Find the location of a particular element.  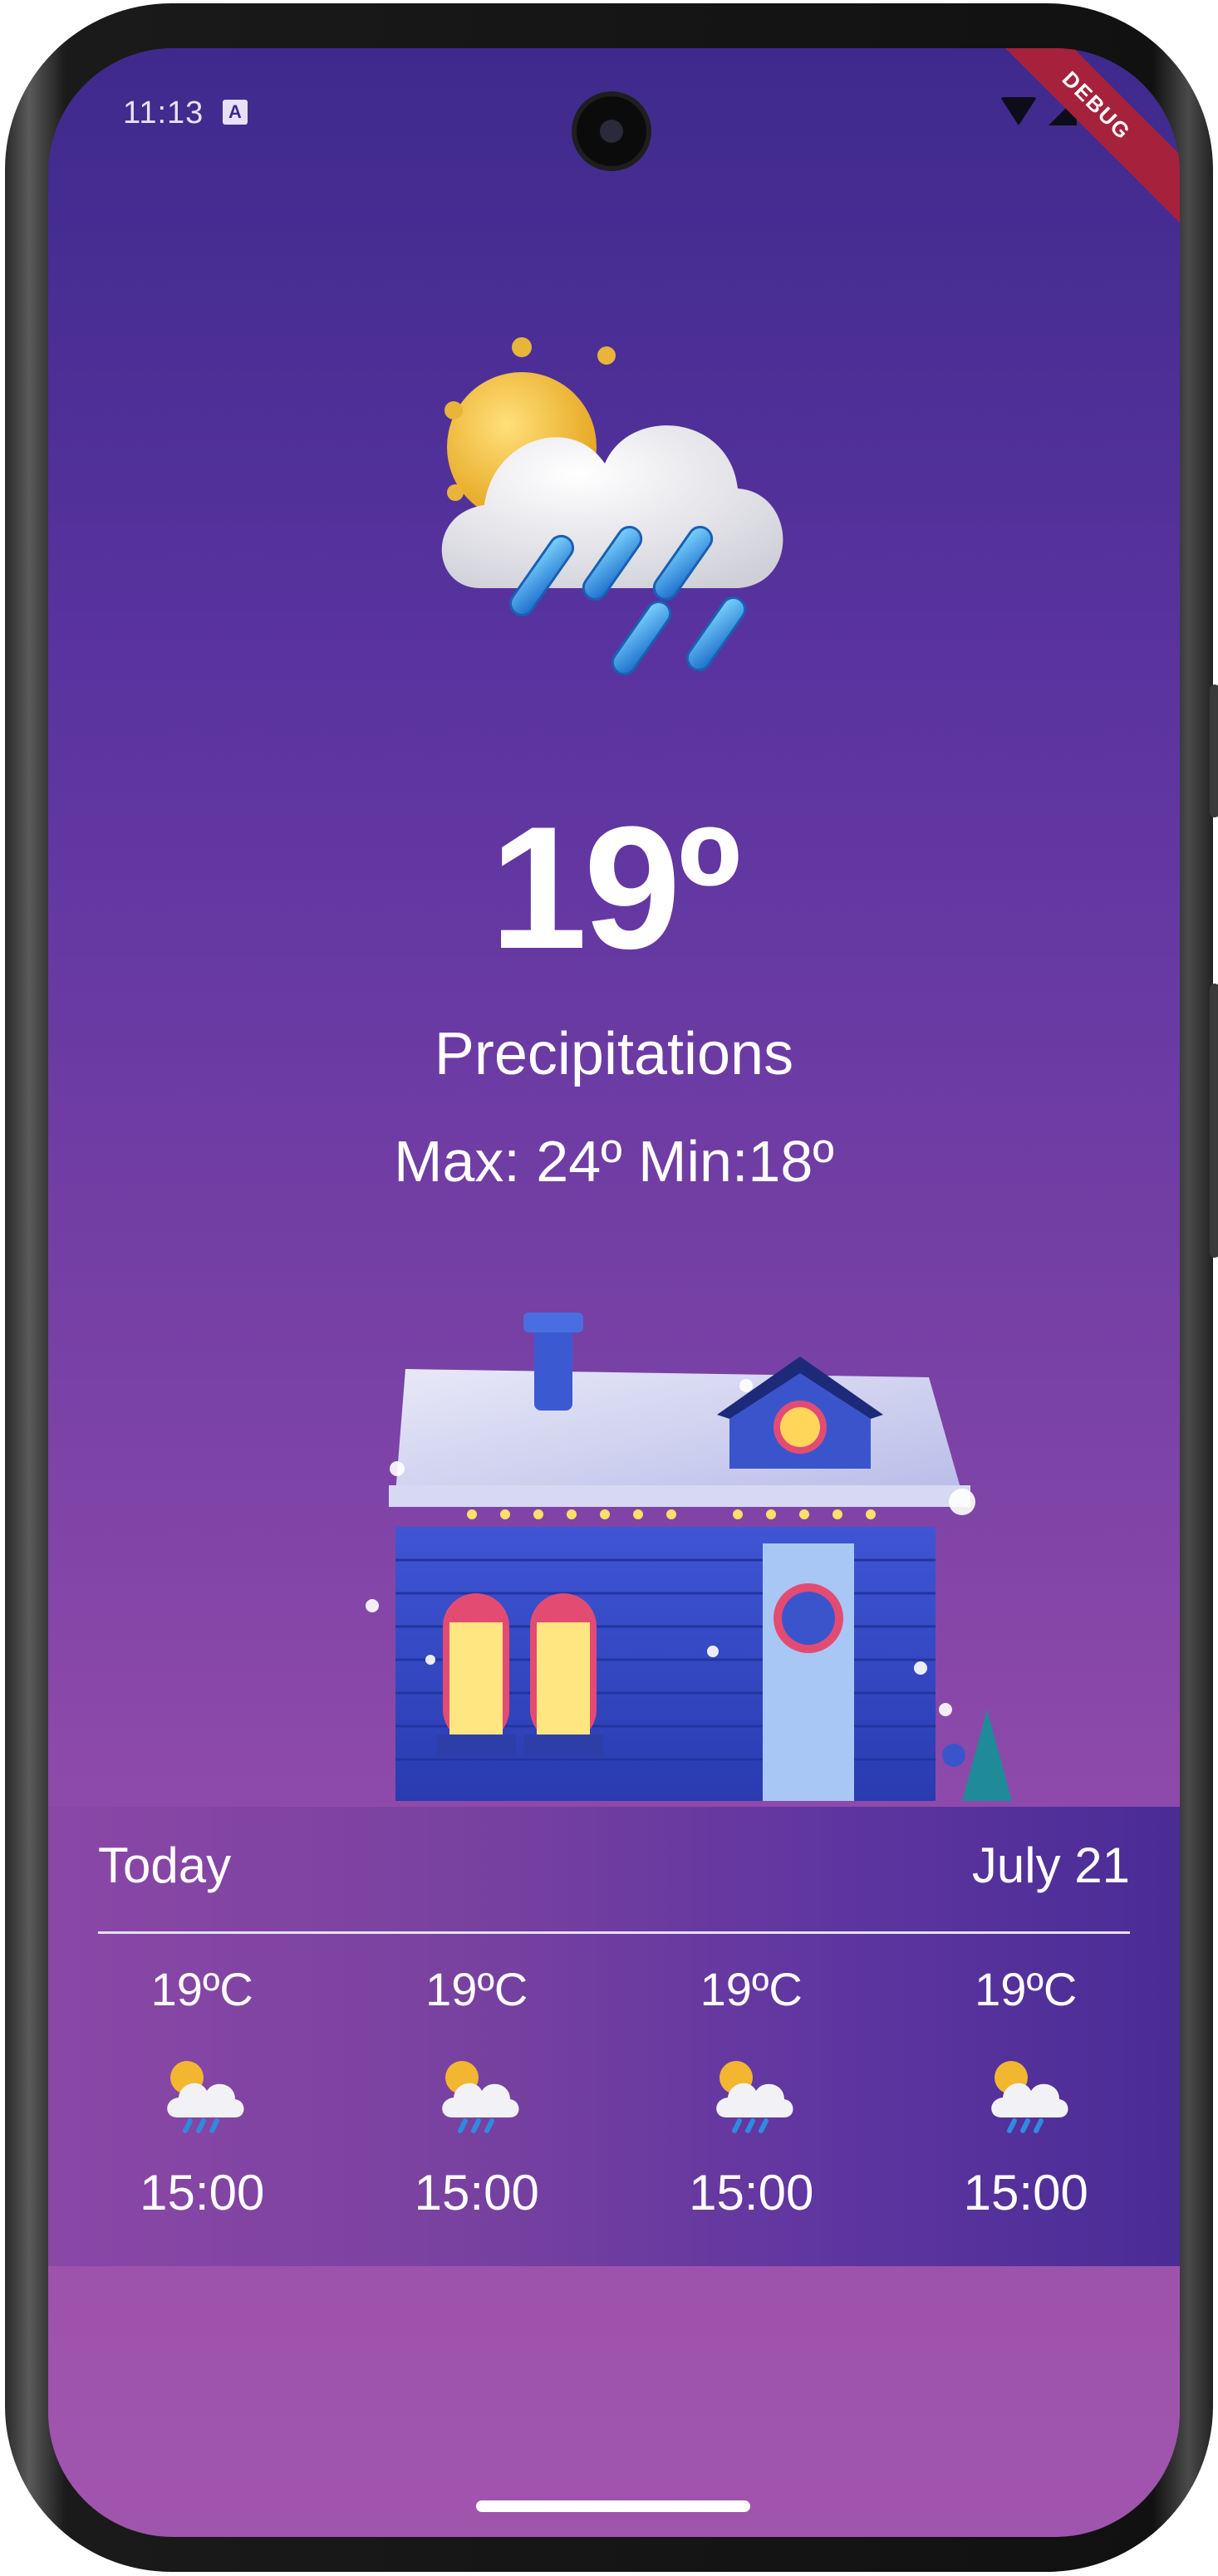

status-bar: 11:13 A DEBUG is located at coordinates (614, 135).